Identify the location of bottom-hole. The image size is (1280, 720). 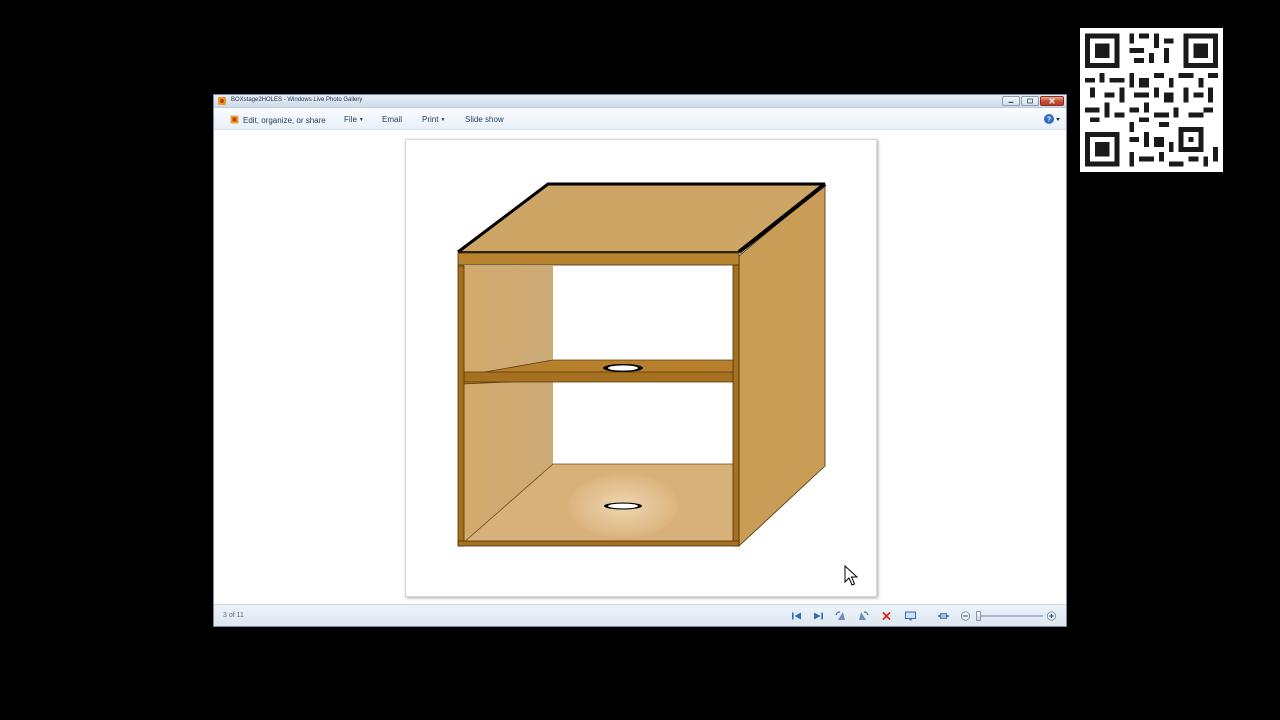
(623, 506).